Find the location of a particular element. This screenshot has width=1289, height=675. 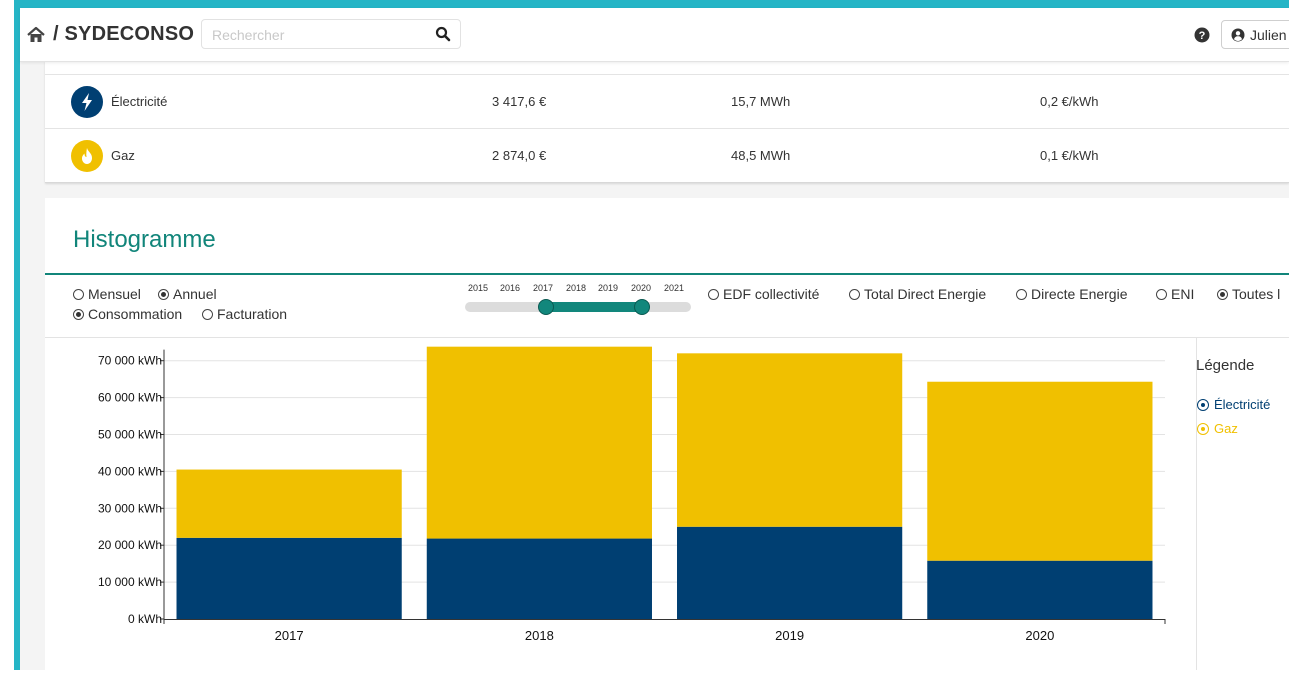

slider-year-labels: 2015 2016 2017 2018 2019 2020 2021 is located at coordinates (579, 288).